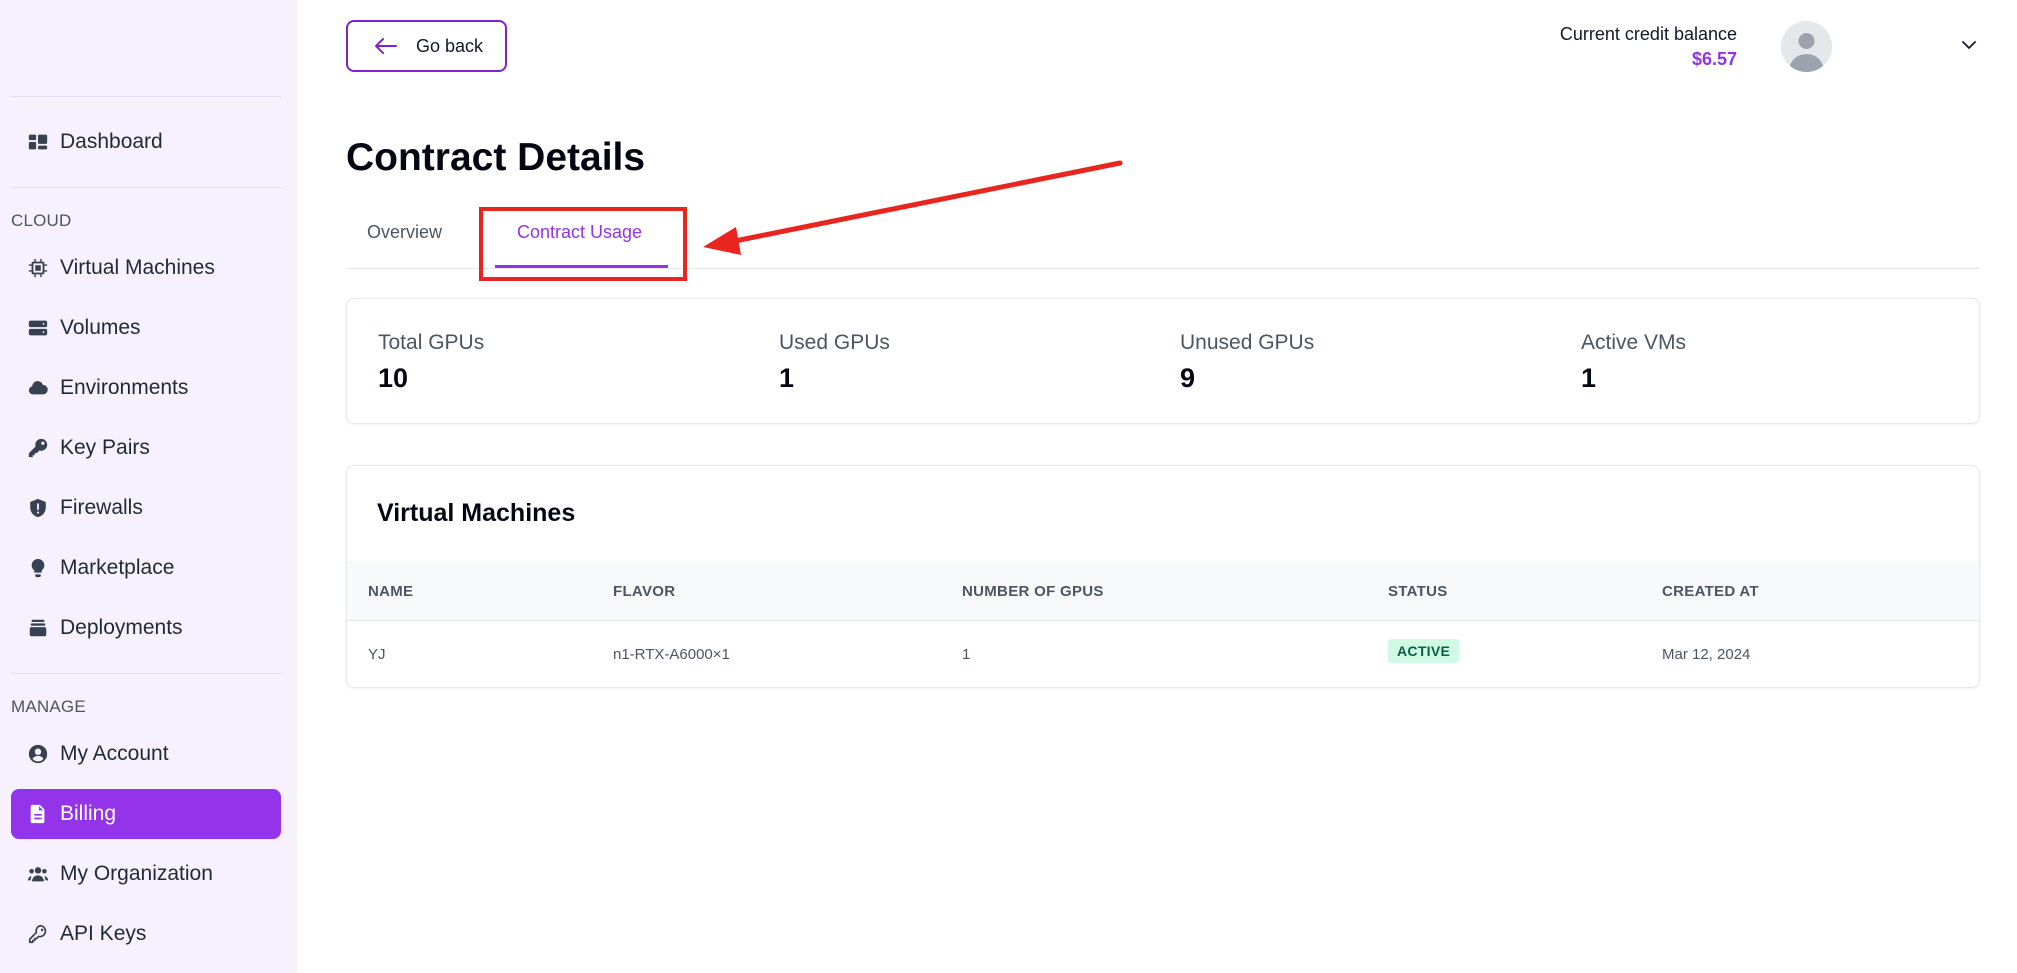 Image resolution: width=2017 pixels, height=973 pixels. Describe the element at coordinates (146, 814) in the screenshot. I see `sidebar-item-billing: Billing` at that location.